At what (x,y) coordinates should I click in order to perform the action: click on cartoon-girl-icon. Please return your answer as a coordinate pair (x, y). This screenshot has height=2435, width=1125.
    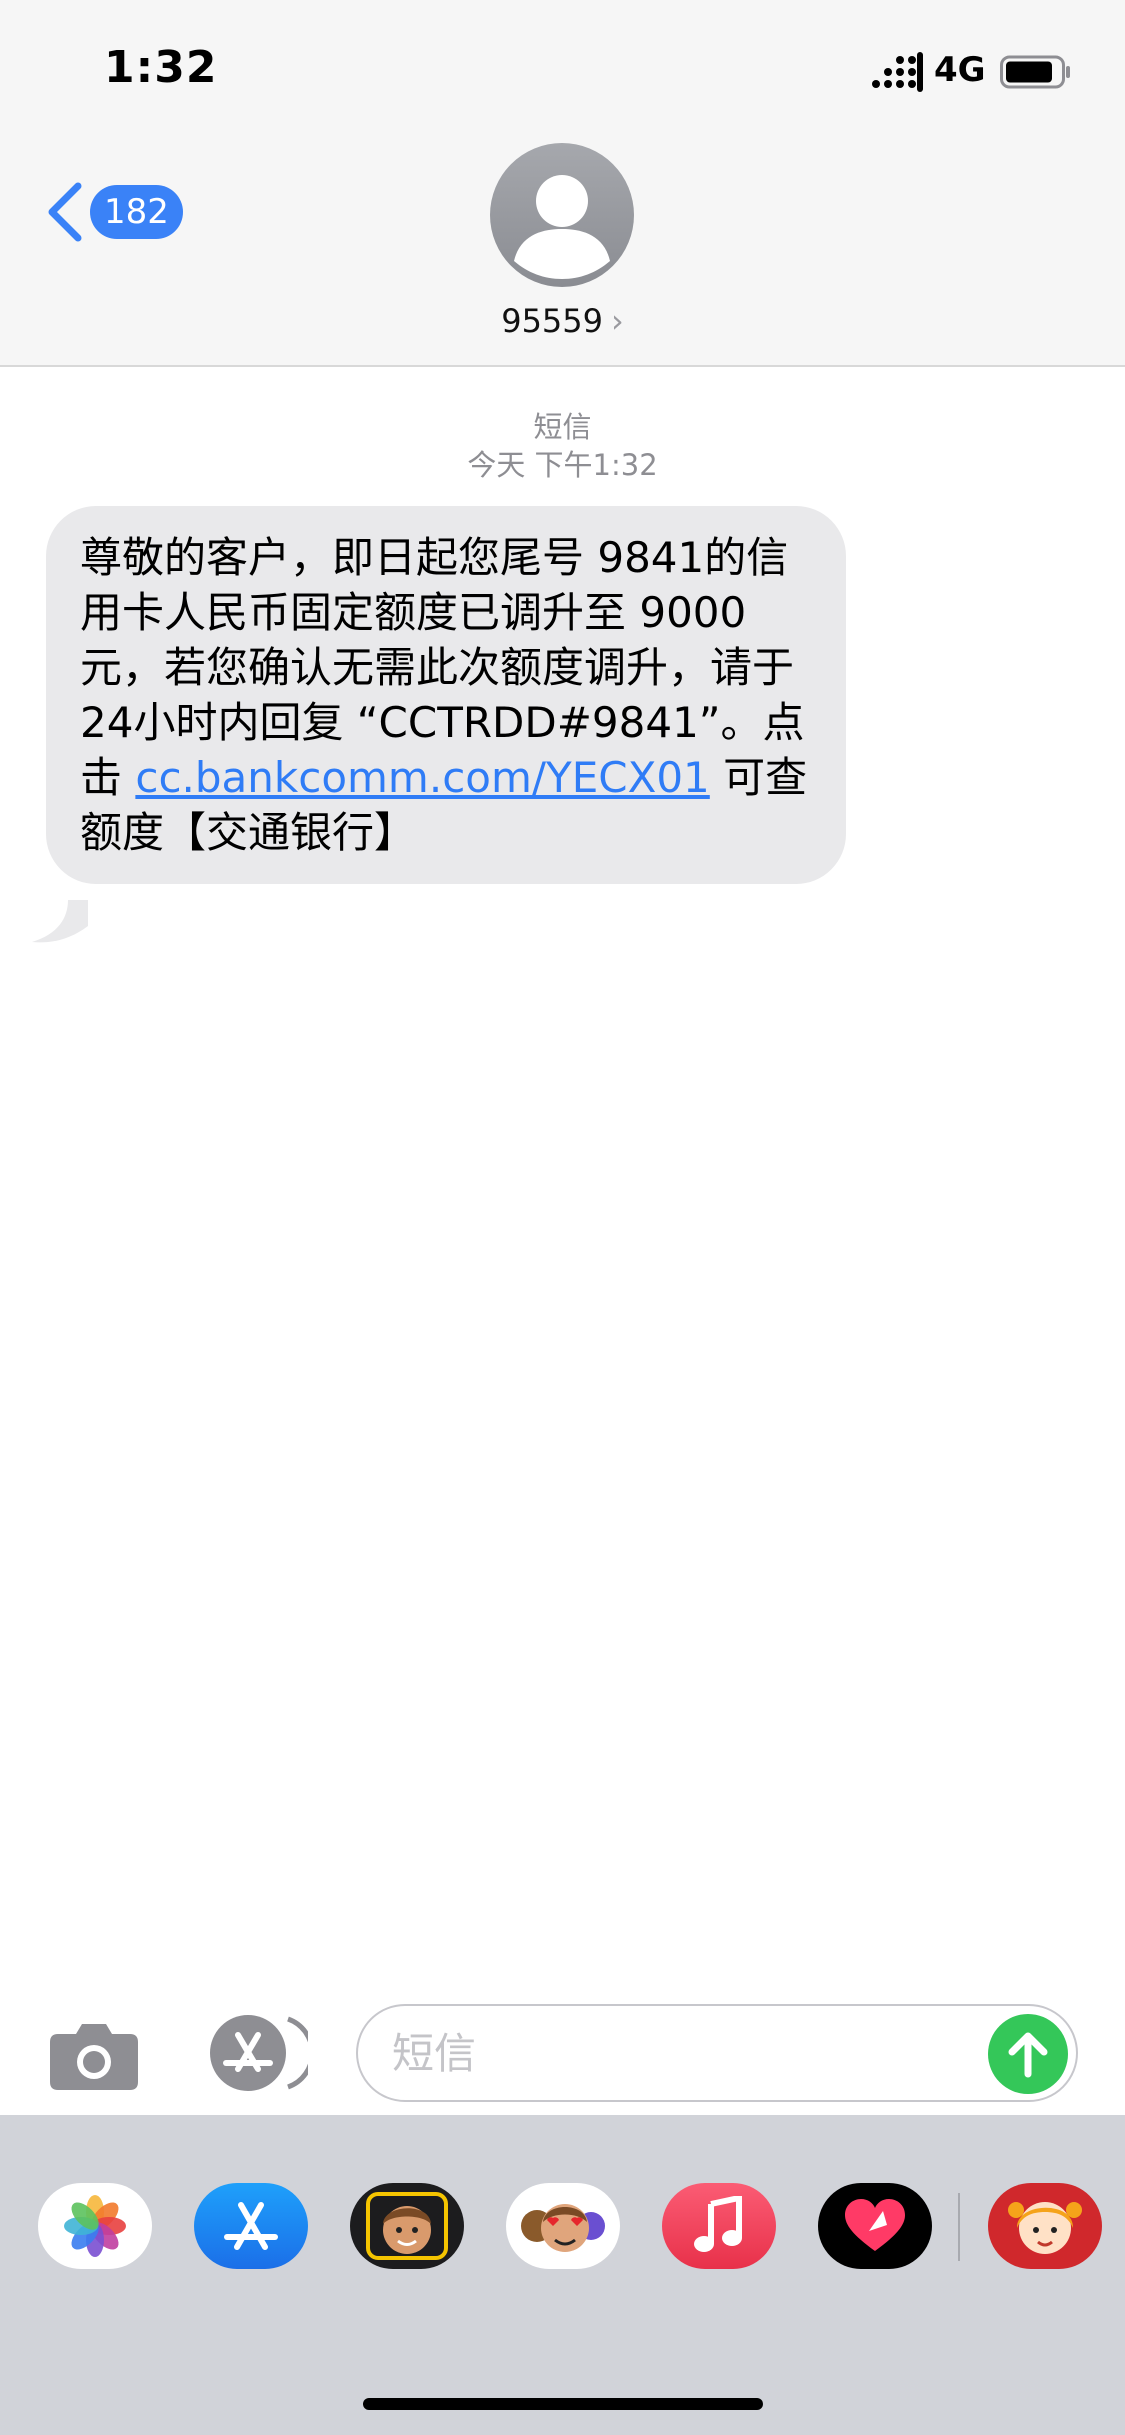
    Looking at the image, I should click on (1045, 2228).